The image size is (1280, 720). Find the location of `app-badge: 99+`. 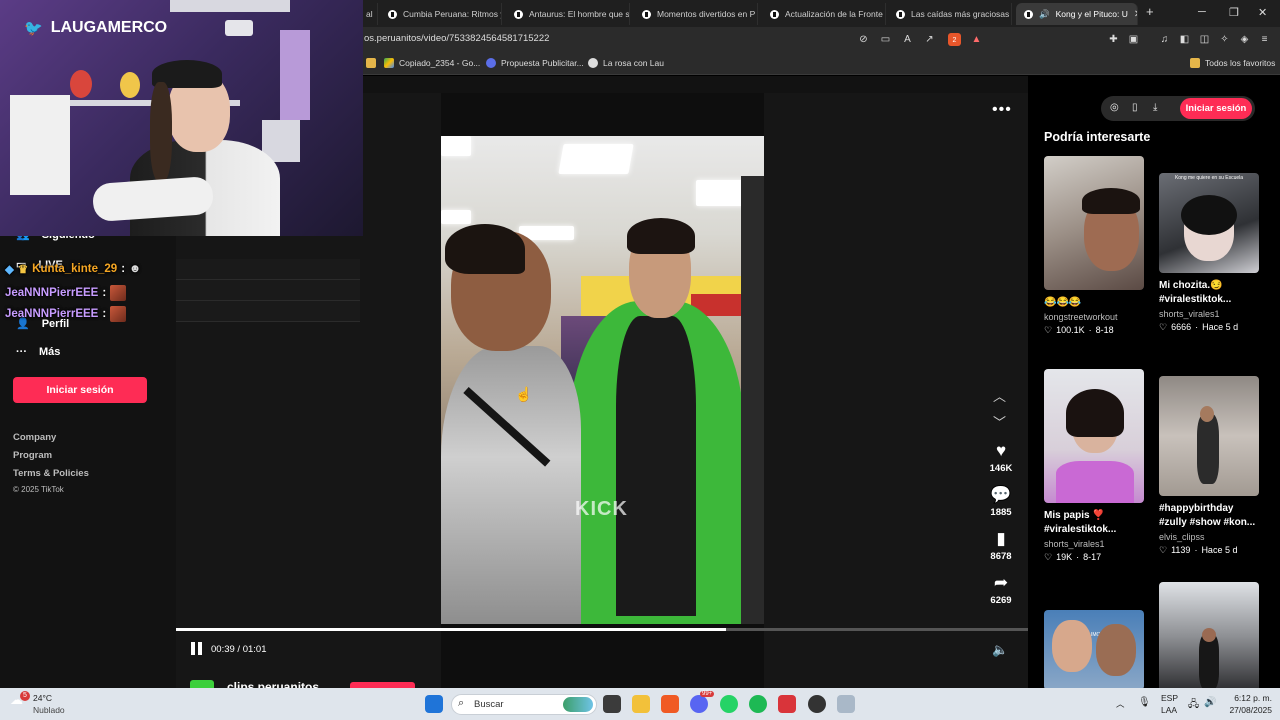

app-badge: 99+ is located at coordinates (707, 694).